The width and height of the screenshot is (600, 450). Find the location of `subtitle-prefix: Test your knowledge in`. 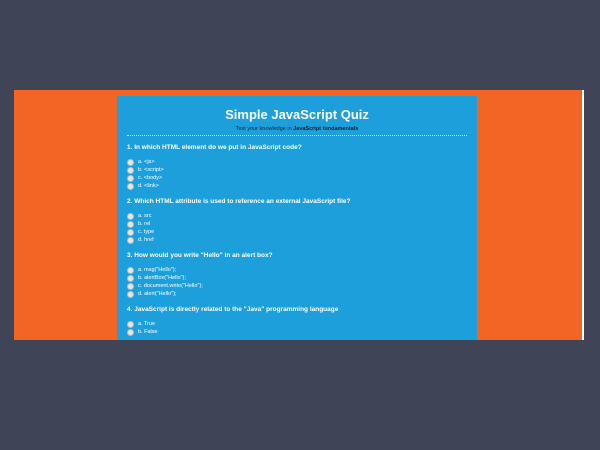

subtitle-prefix: Test your knowledge in is located at coordinates (264, 129).